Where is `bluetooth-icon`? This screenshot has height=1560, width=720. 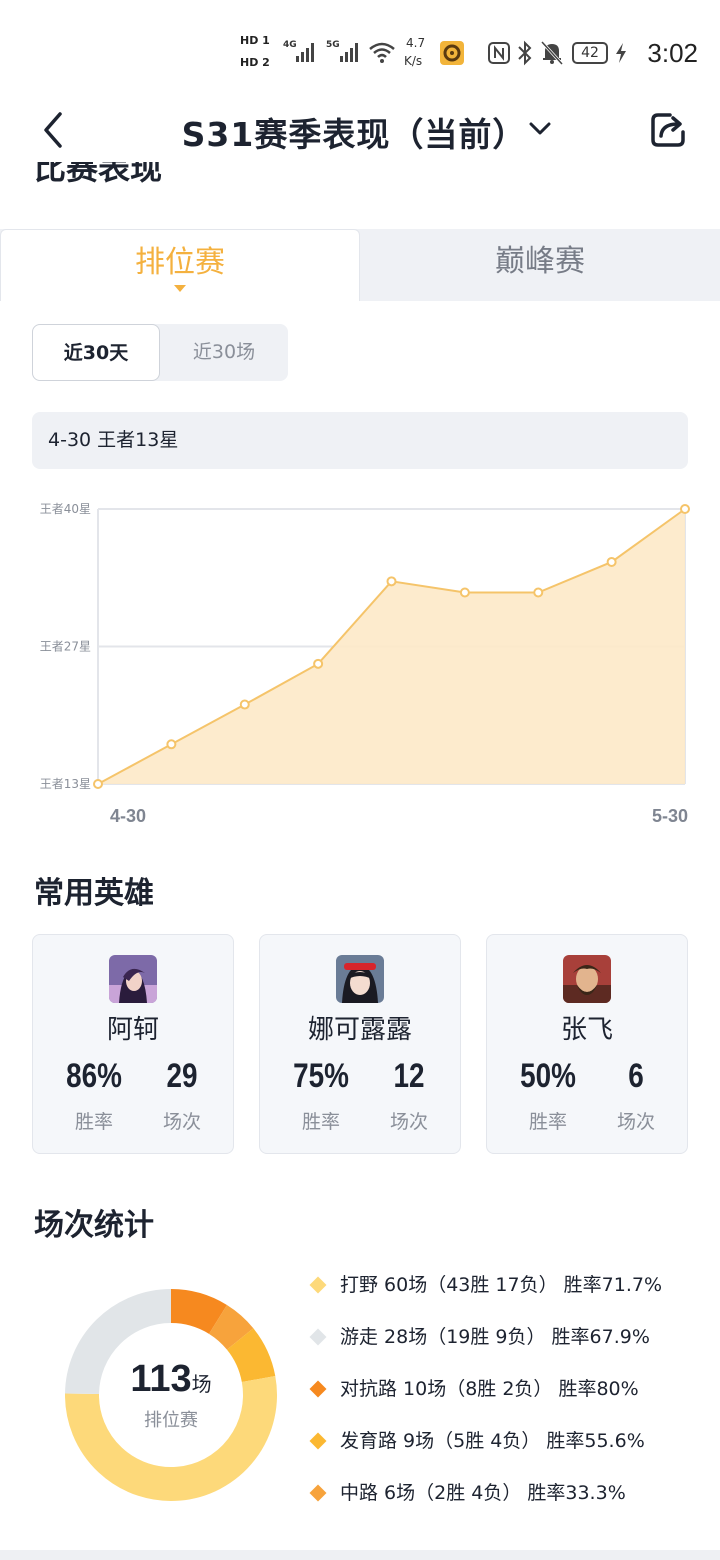 bluetooth-icon is located at coordinates (525, 53).